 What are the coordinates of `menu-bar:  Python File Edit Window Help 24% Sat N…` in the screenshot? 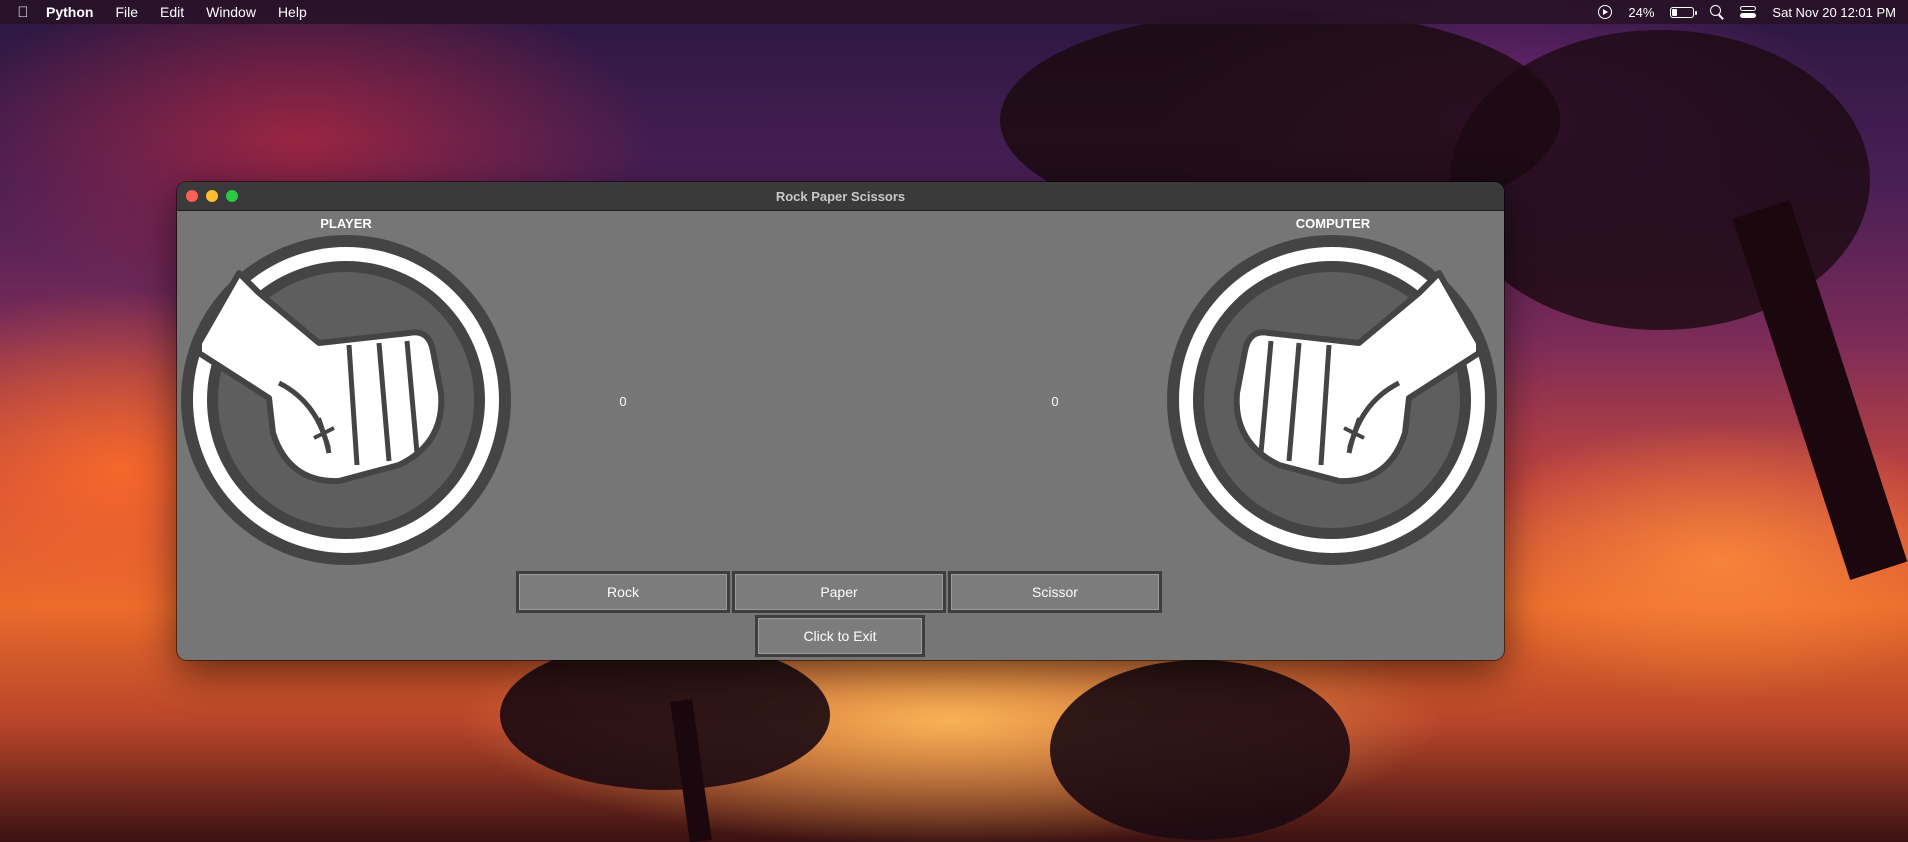 It's located at (954, 12).